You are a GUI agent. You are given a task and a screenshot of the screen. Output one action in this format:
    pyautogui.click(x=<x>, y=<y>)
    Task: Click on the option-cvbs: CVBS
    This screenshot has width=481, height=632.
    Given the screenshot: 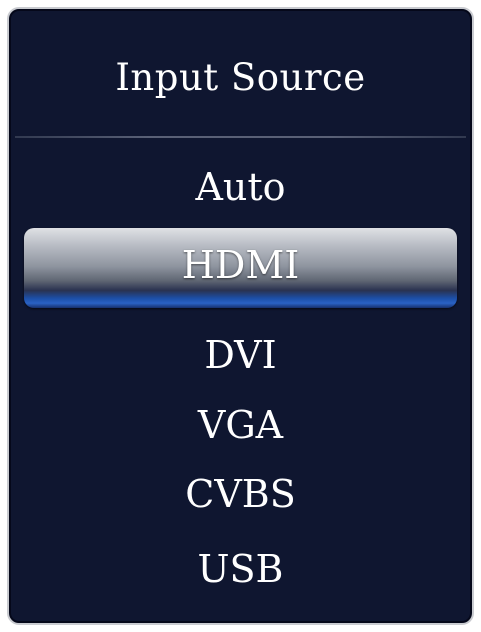 What is the action you would take?
    pyautogui.click(x=240, y=494)
    